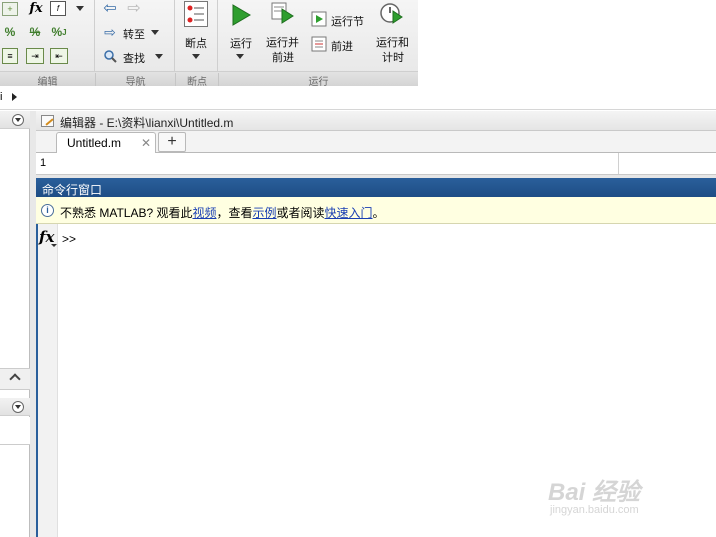 This screenshot has height=537, width=716. I want to click on new-tab-button: +, so click(172, 142).